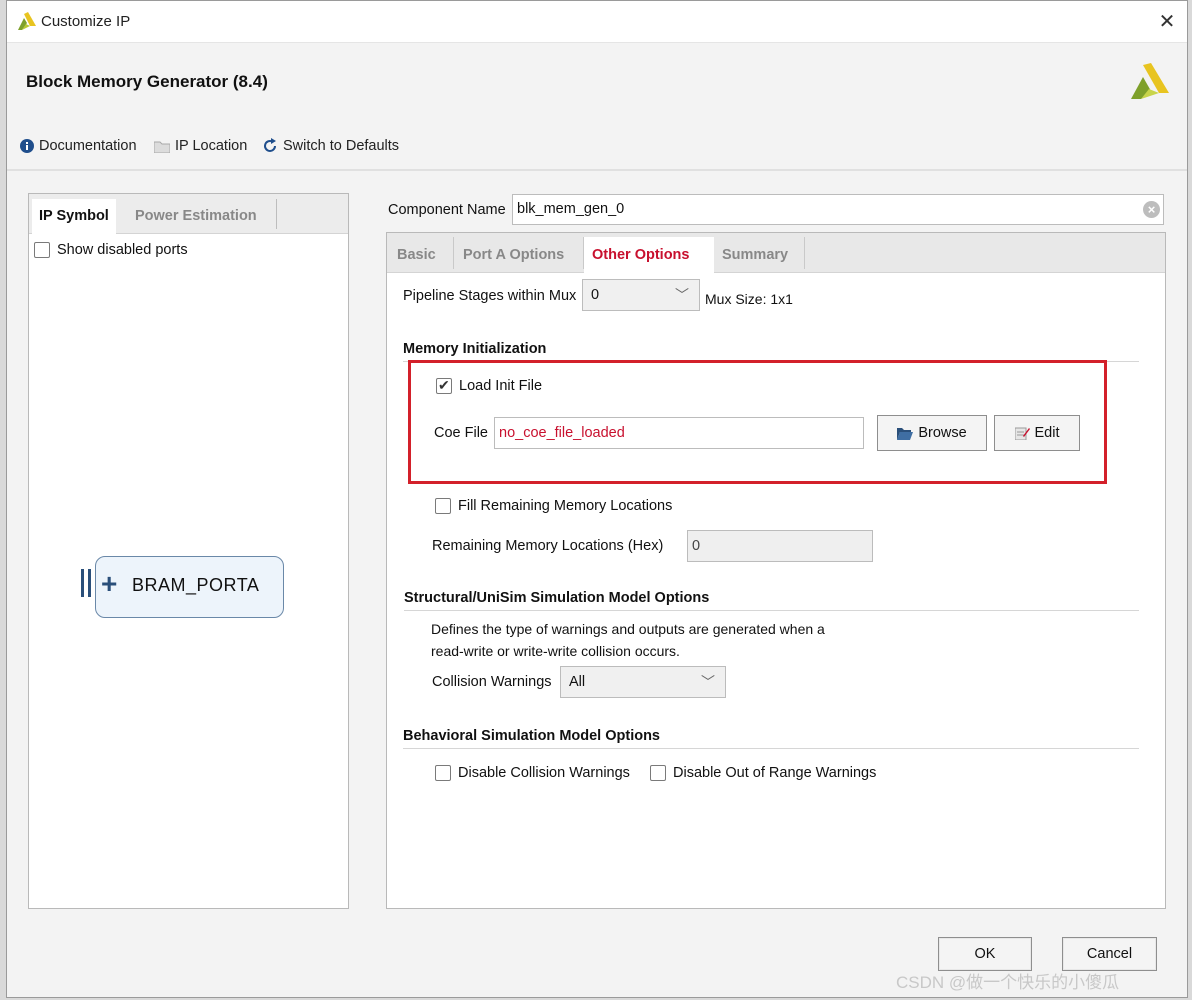  What do you see at coordinates (443, 506) in the screenshot?
I see `fill-remaining-checkbox` at bounding box center [443, 506].